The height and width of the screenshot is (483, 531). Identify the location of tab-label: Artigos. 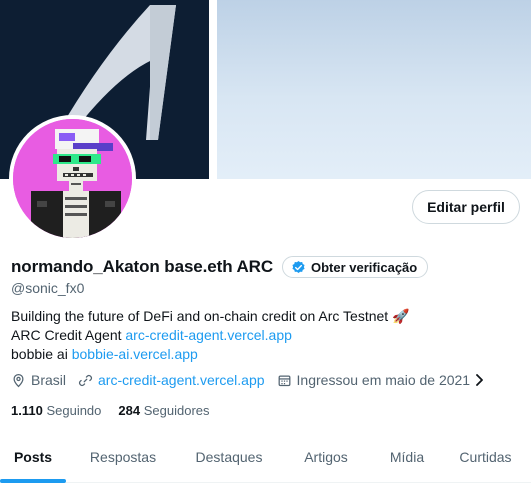
(326, 457).